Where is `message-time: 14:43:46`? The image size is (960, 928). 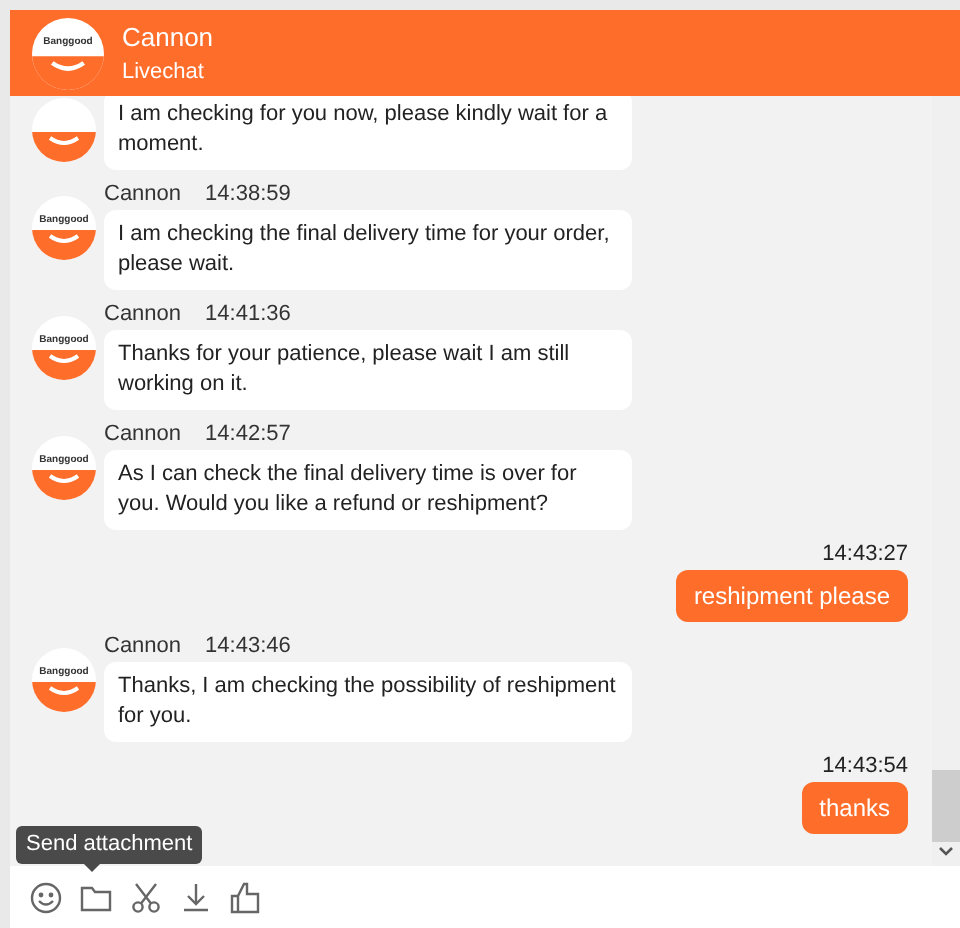 message-time: 14:43:46 is located at coordinates (248, 646).